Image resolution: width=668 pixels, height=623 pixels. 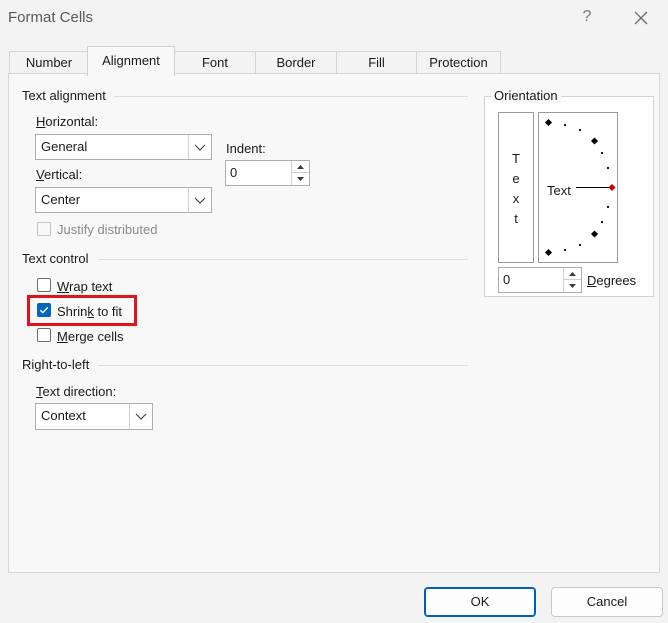 I want to click on horizontal-select-value: General, so click(x=64, y=146).